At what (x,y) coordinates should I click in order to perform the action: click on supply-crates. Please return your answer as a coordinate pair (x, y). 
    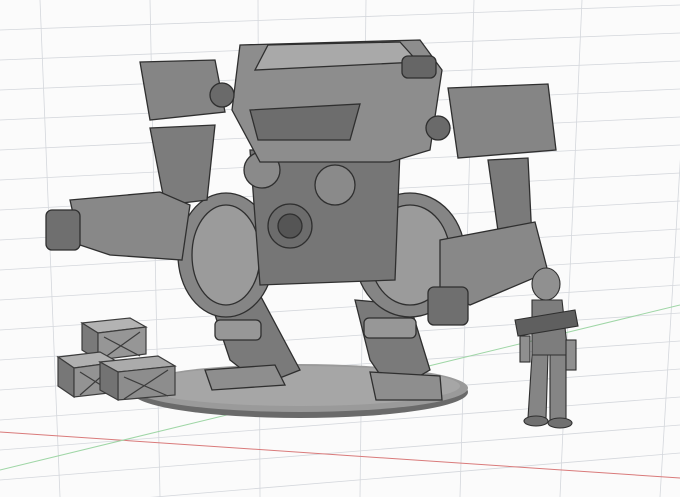
    Looking at the image, I should click on (116, 359).